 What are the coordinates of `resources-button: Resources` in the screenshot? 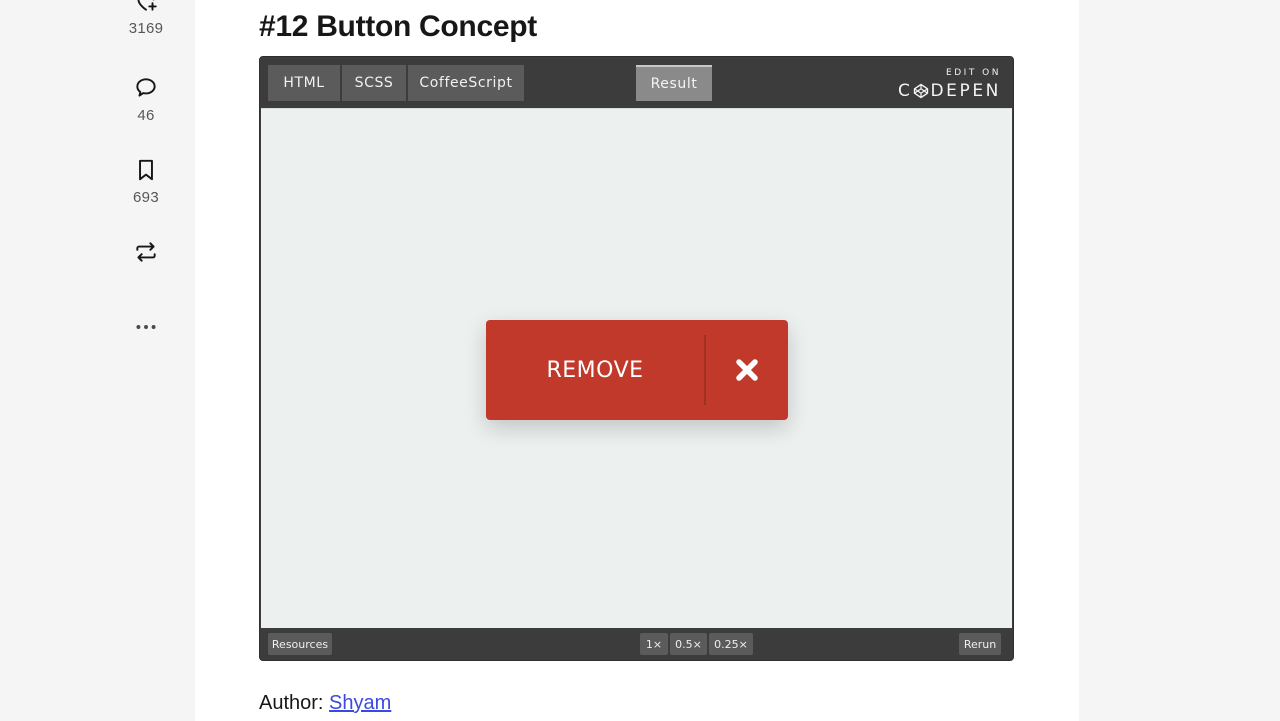 It's located at (300, 644).